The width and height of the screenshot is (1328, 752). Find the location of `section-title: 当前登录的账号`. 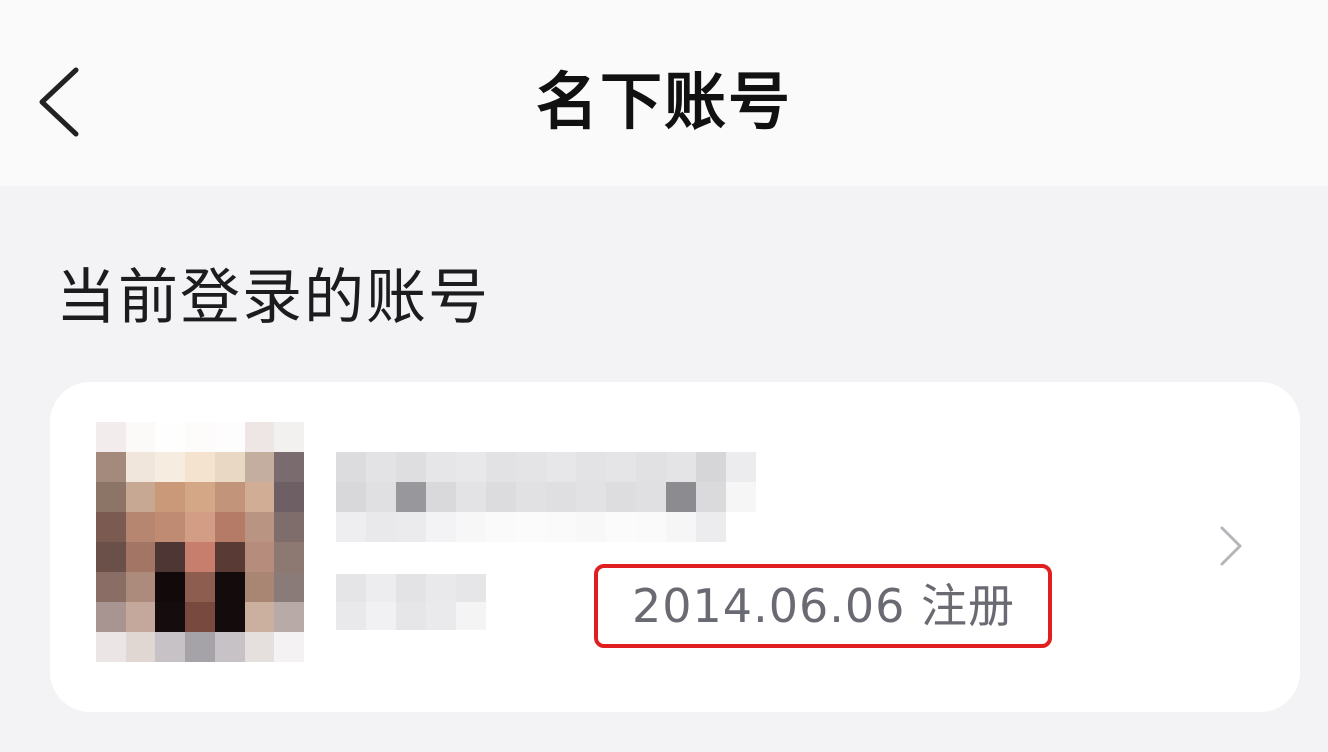

section-title: 当前登录的账号 is located at coordinates (273, 298).